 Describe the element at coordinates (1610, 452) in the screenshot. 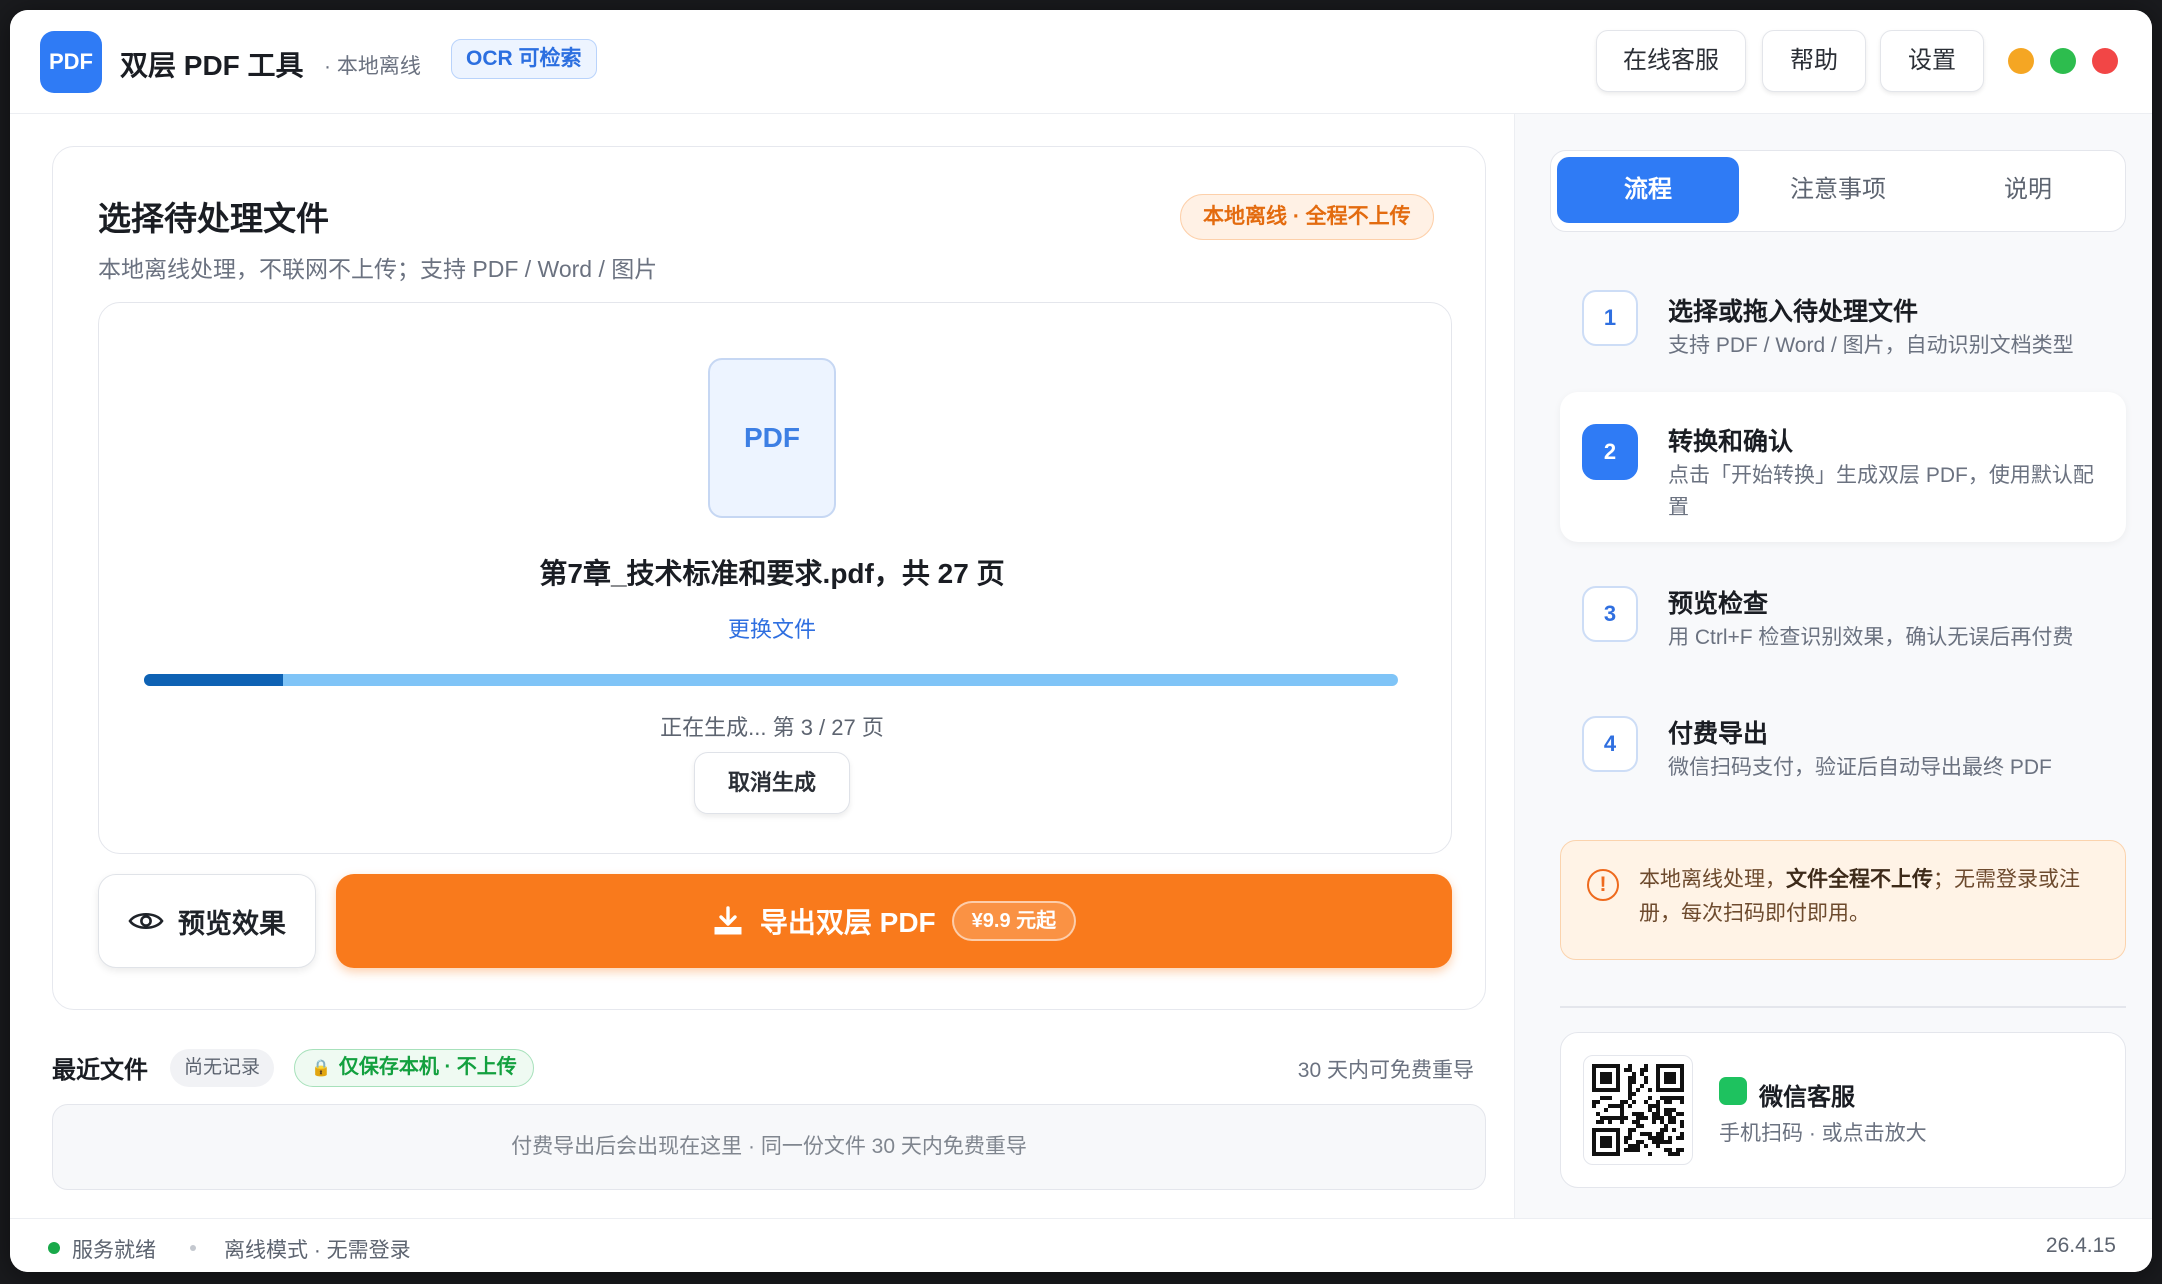

I see `step-number: 2` at that location.